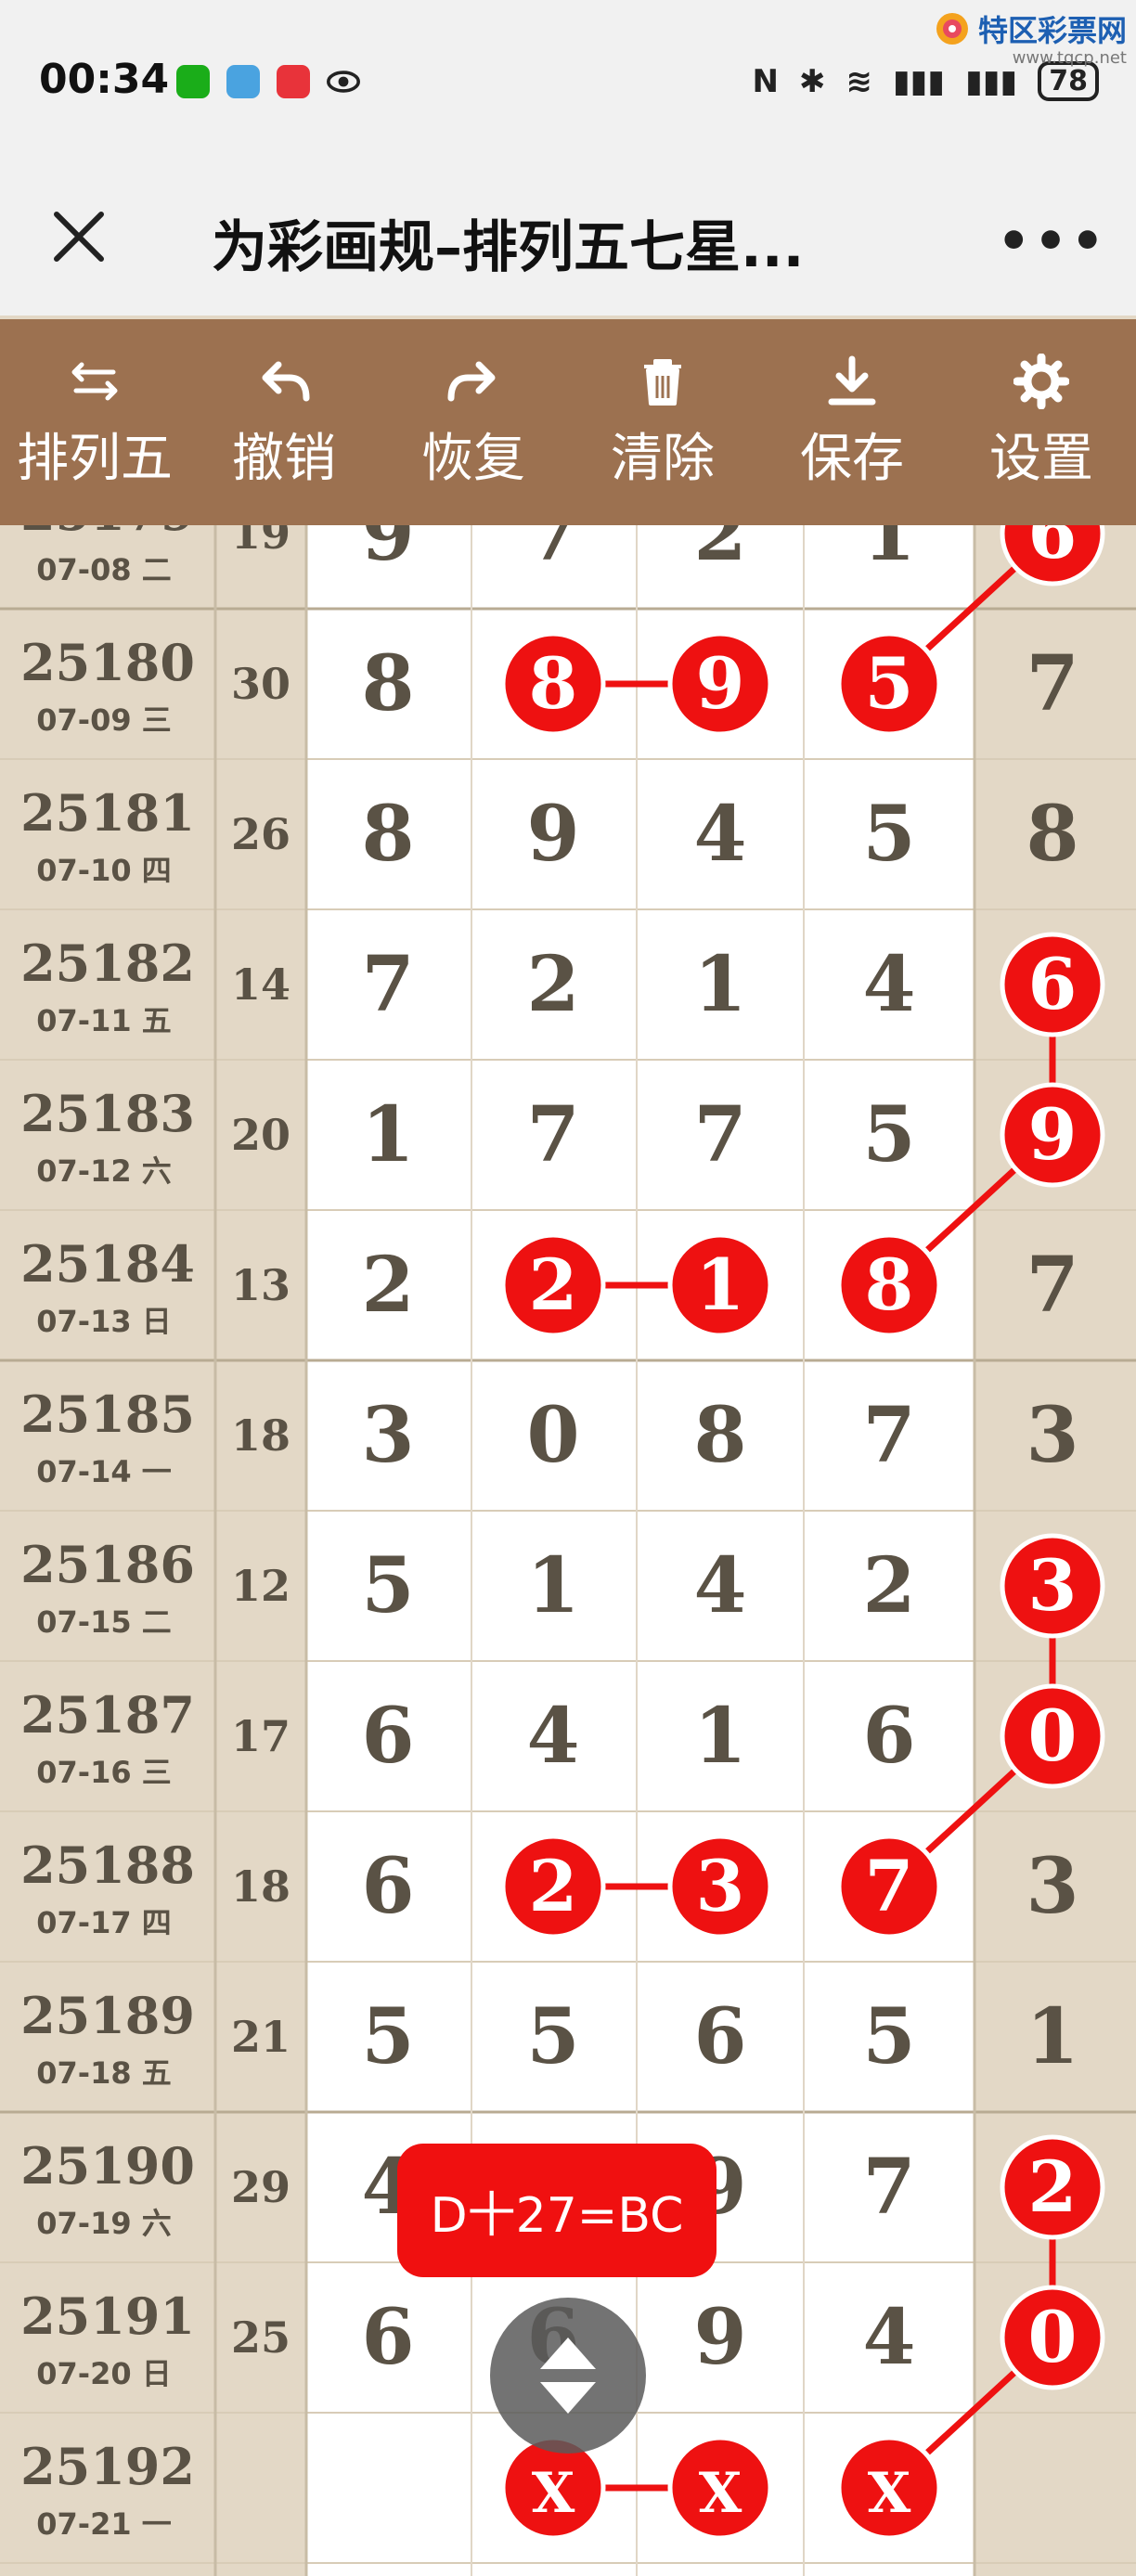 The height and width of the screenshot is (2576, 1136). I want to click on bluetooth-icon: ✱, so click(812, 81).